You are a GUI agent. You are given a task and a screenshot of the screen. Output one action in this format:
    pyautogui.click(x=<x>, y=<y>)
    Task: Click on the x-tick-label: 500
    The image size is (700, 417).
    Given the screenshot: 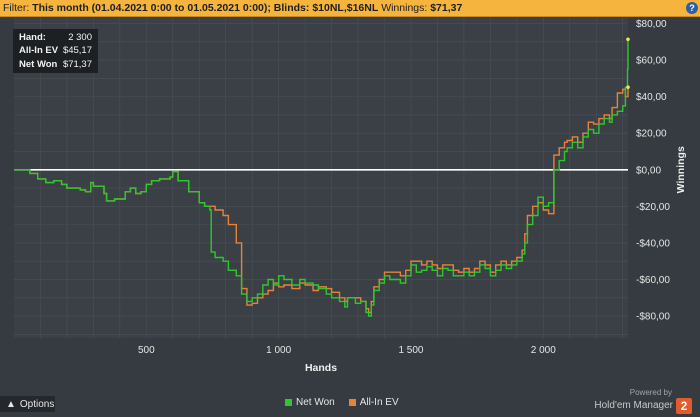 What is the action you would take?
    pyautogui.click(x=146, y=350)
    